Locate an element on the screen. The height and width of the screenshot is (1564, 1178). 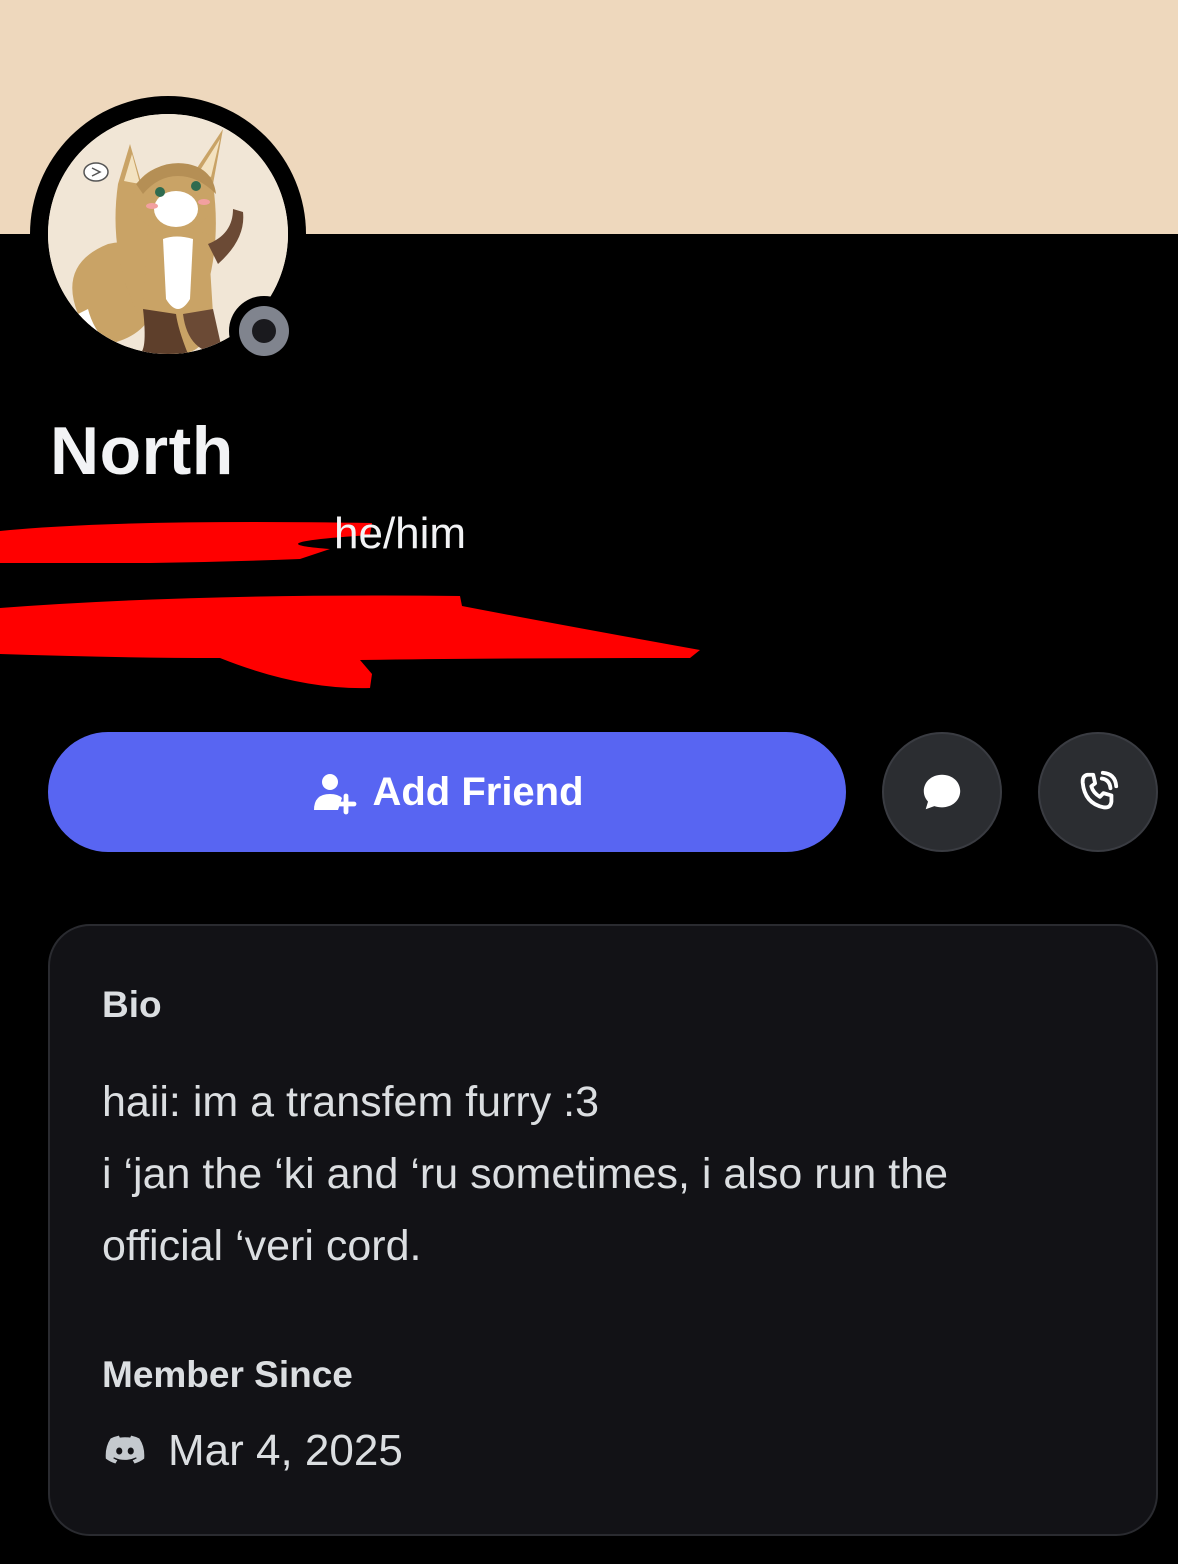
member-since-heading: Member Since is located at coordinates (227, 1374).